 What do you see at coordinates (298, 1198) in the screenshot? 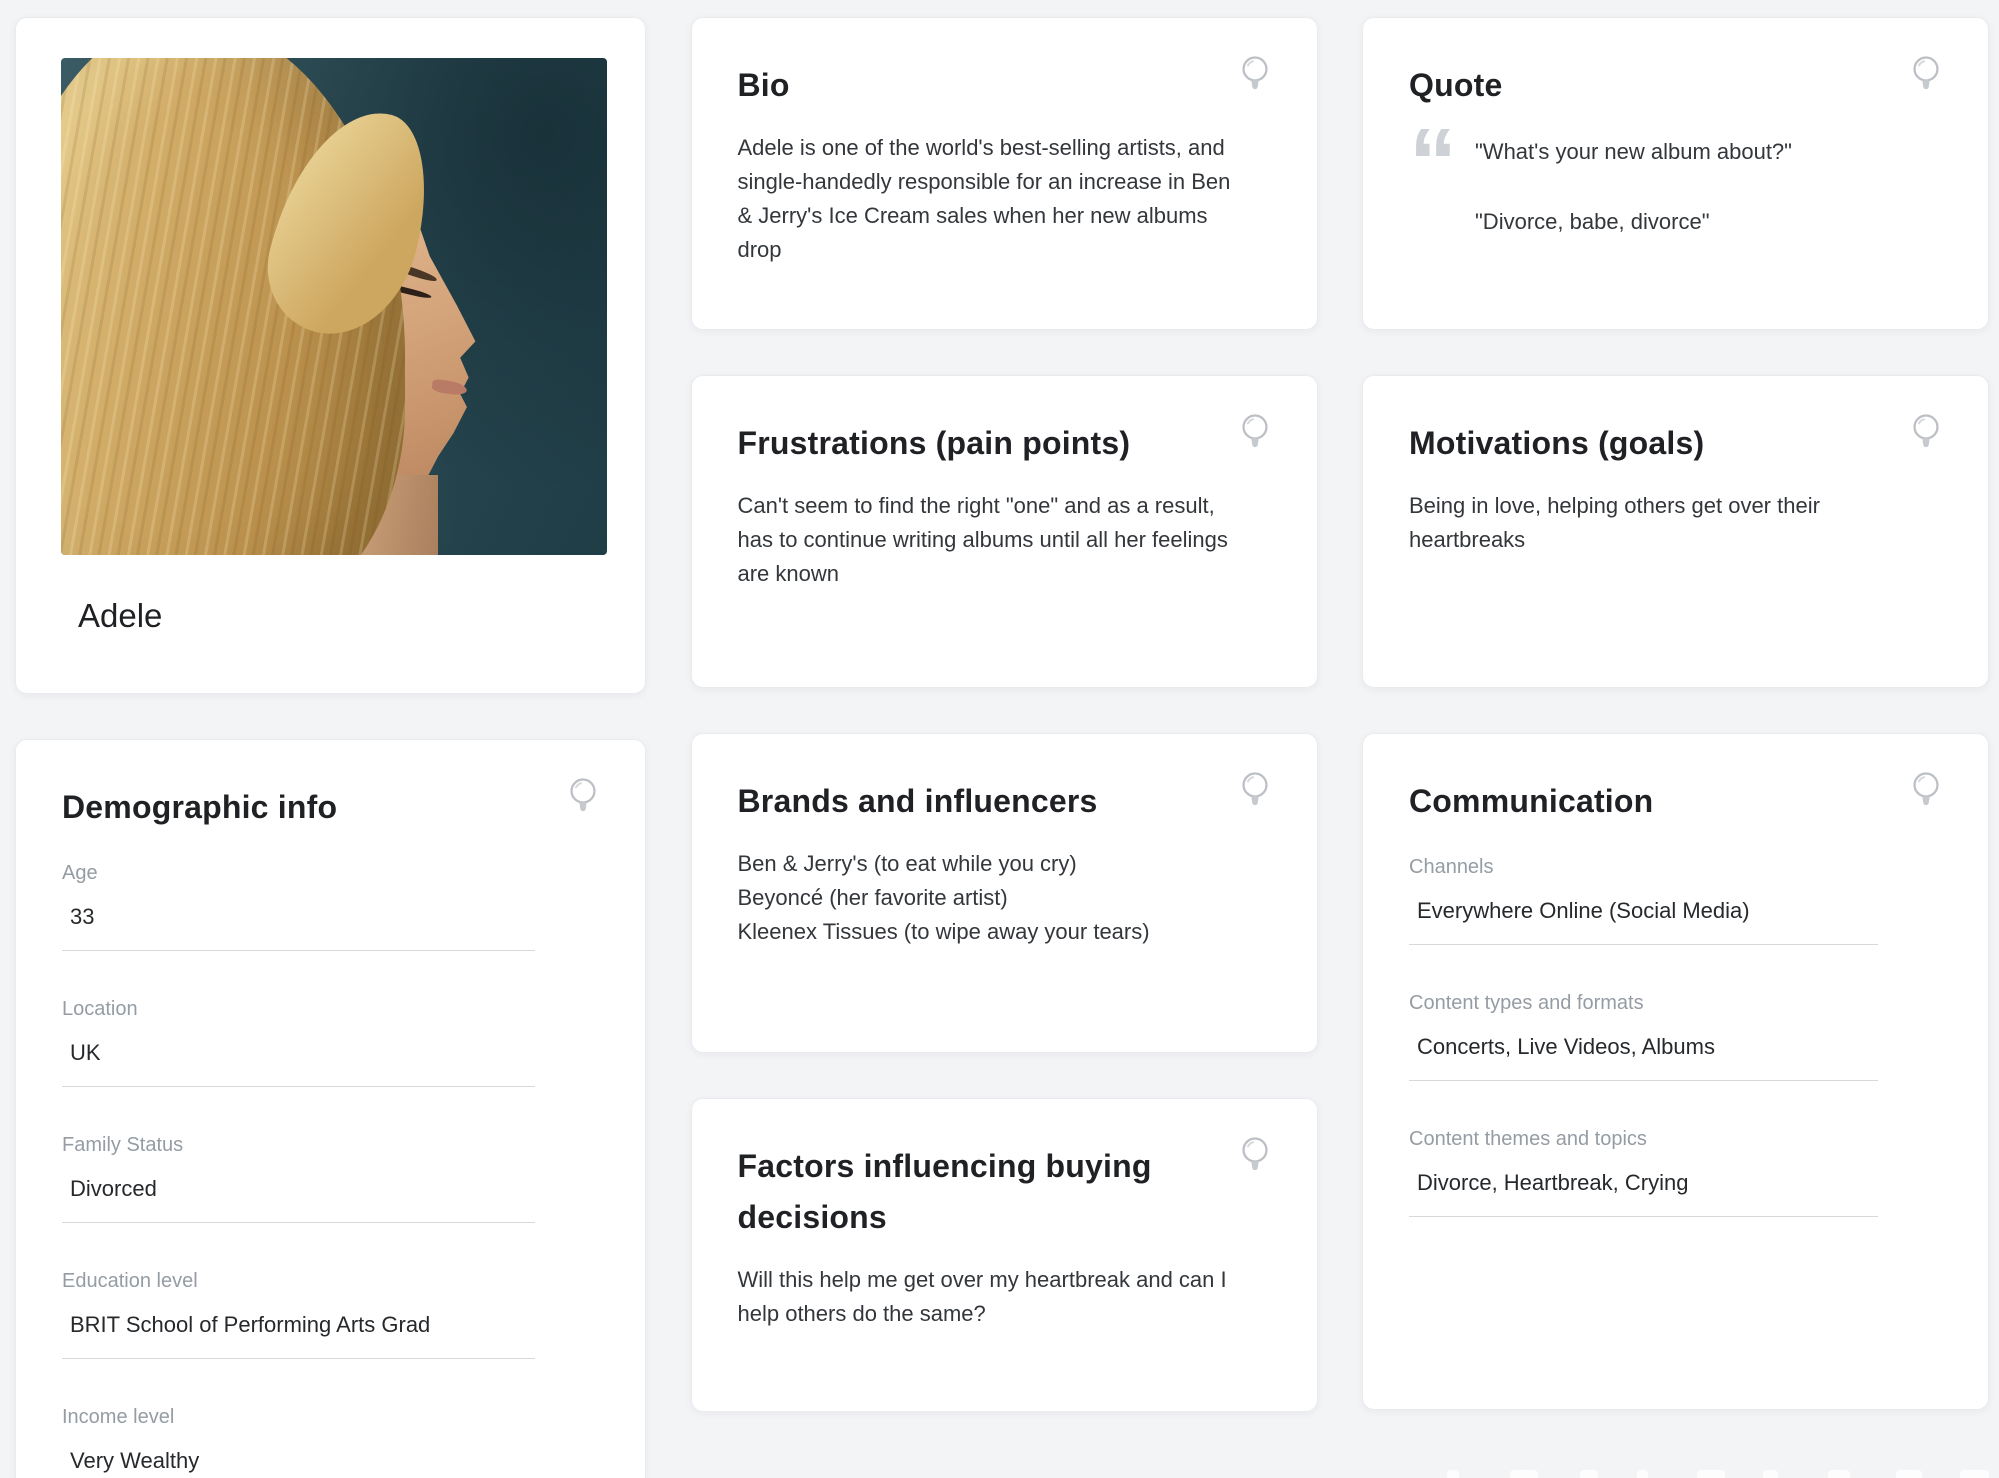
I see `field-value-input: Divorced` at bounding box center [298, 1198].